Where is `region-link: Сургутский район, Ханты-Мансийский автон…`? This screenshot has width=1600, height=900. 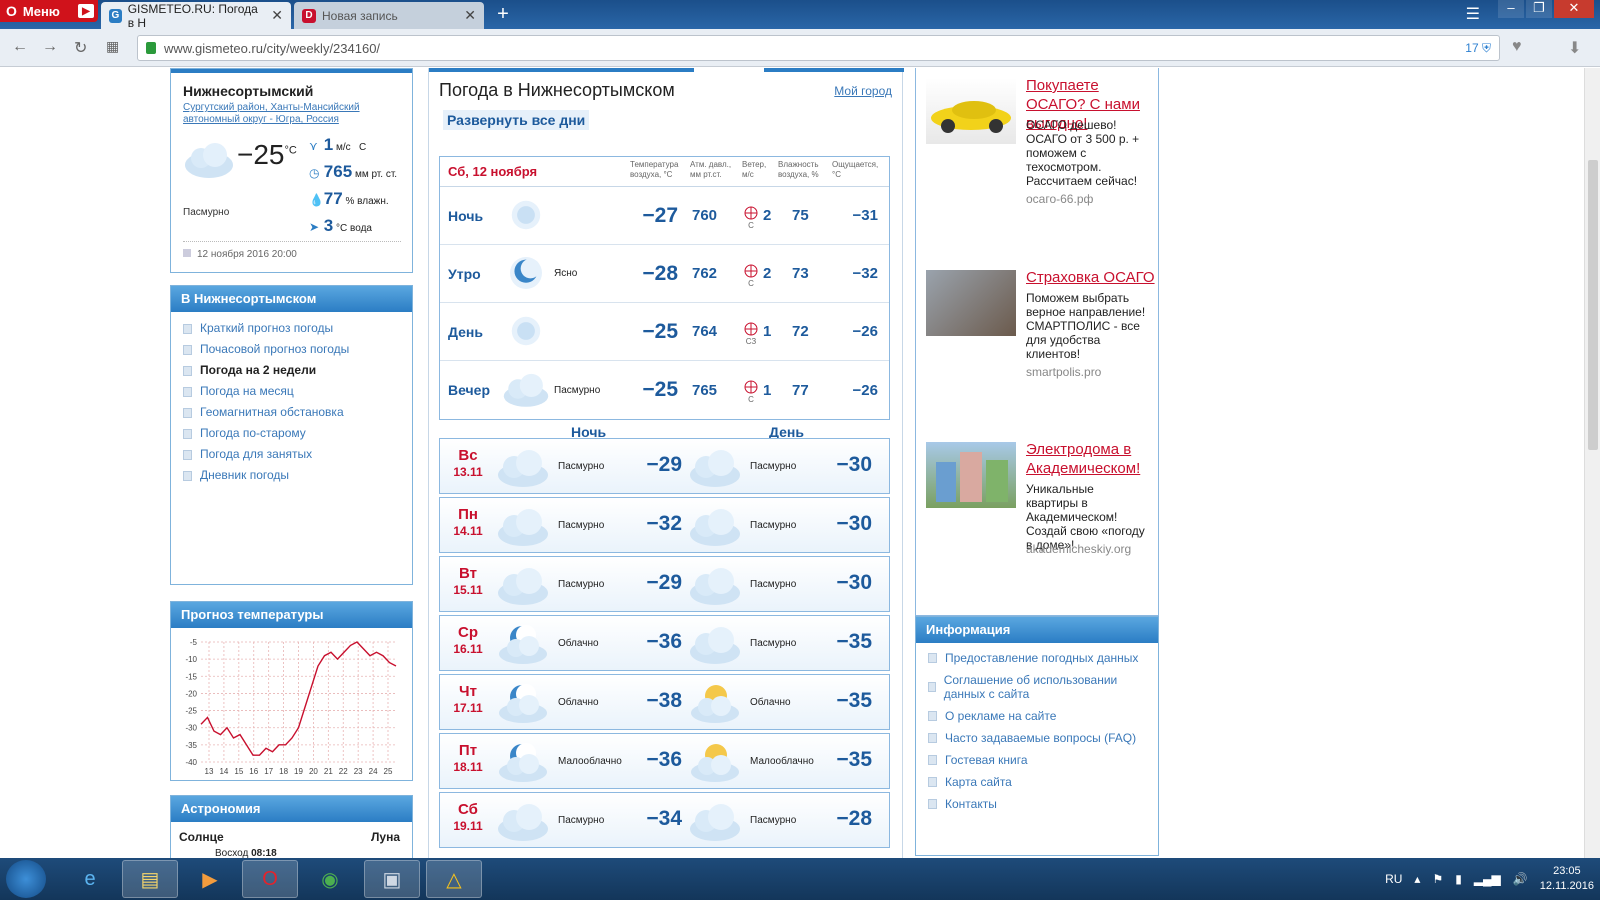
region-link: Сургутский район, Ханты-Мансийский автон… is located at coordinates (283, 114).